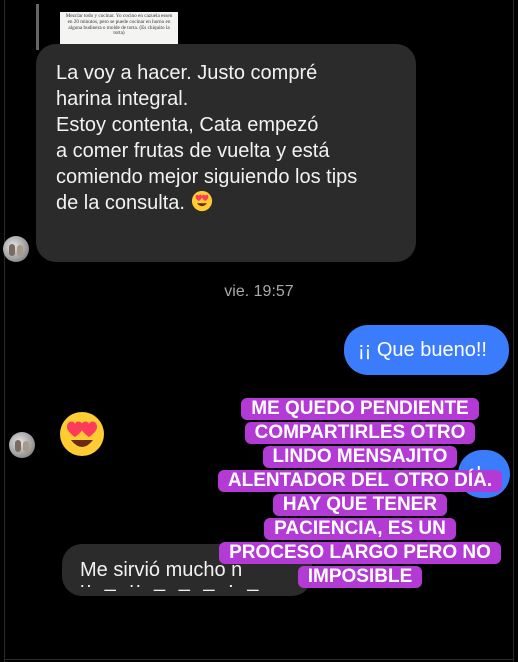  I want to click on story-line: ME QUEDO PENDIENTE, so click(360, 409).